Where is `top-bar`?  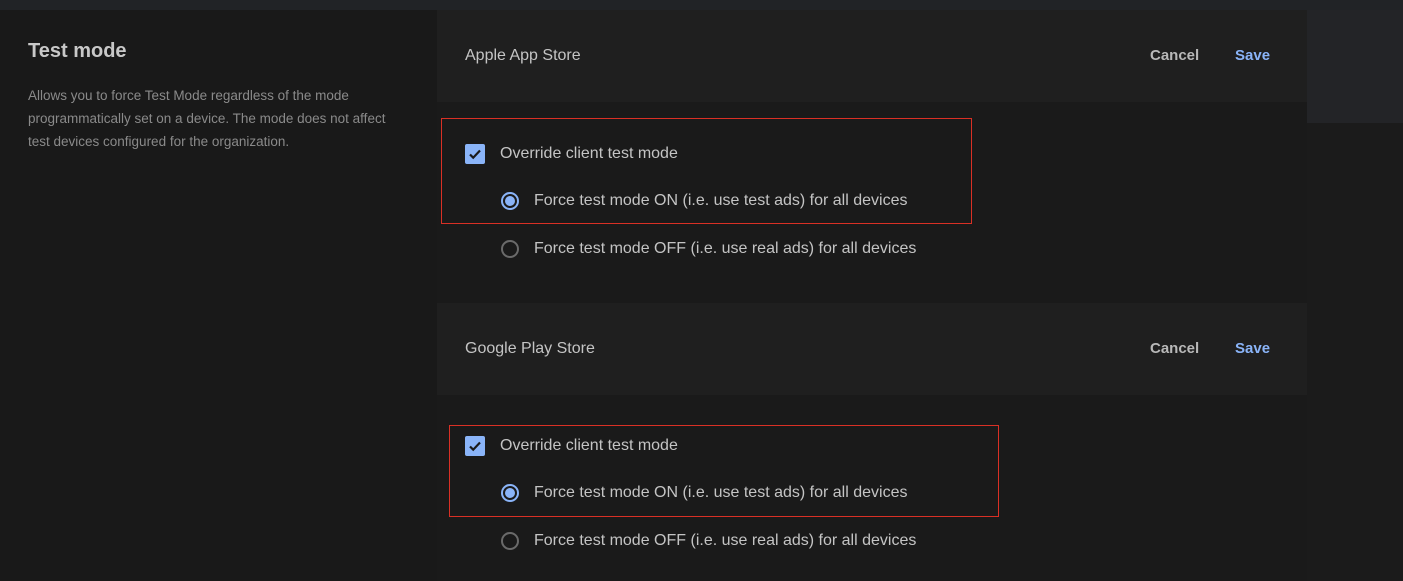
top-bar is located at coordinates (701, 5).